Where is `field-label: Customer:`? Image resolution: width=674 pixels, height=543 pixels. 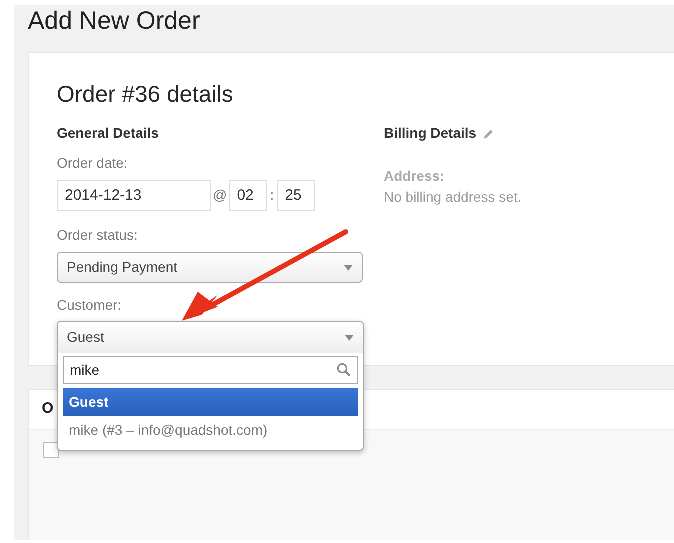 field-label: Customer: is located at coordinates (90, 305).